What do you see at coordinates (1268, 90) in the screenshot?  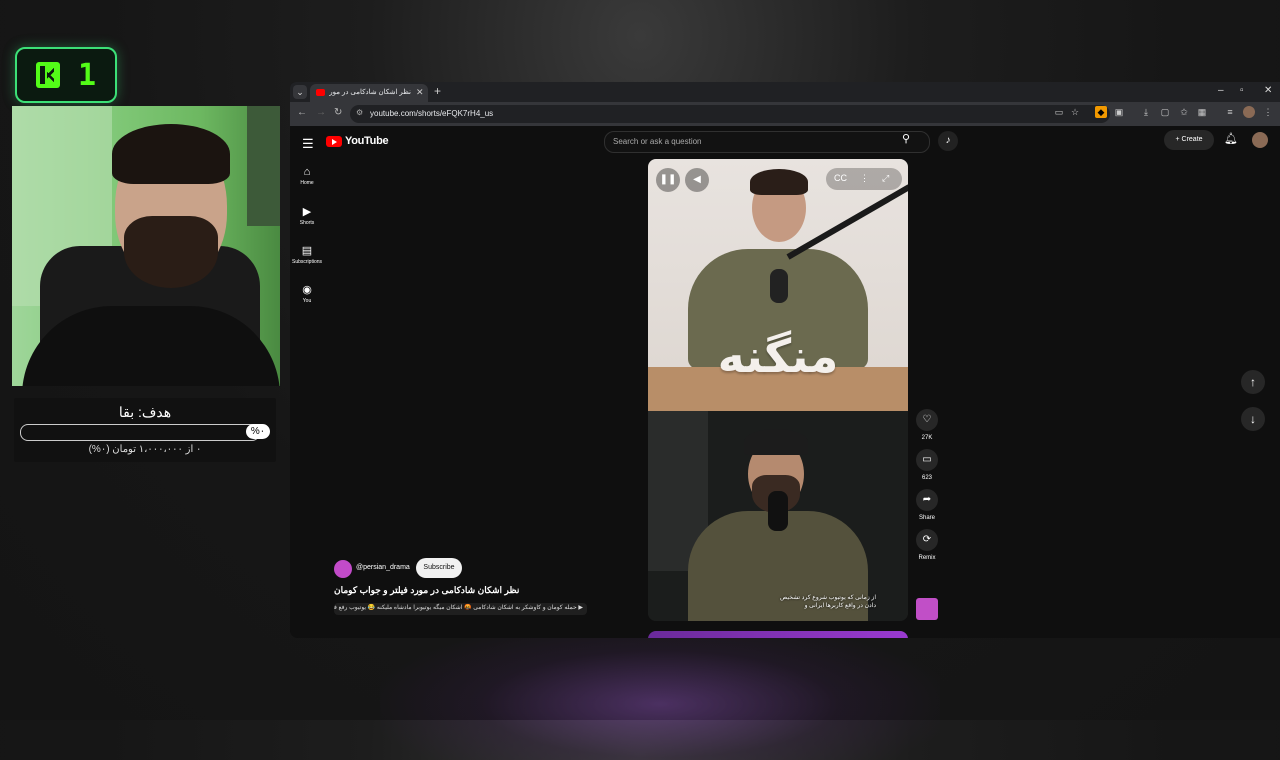 I see `close-window-button: ✕` at bounding box center [1268, 90].